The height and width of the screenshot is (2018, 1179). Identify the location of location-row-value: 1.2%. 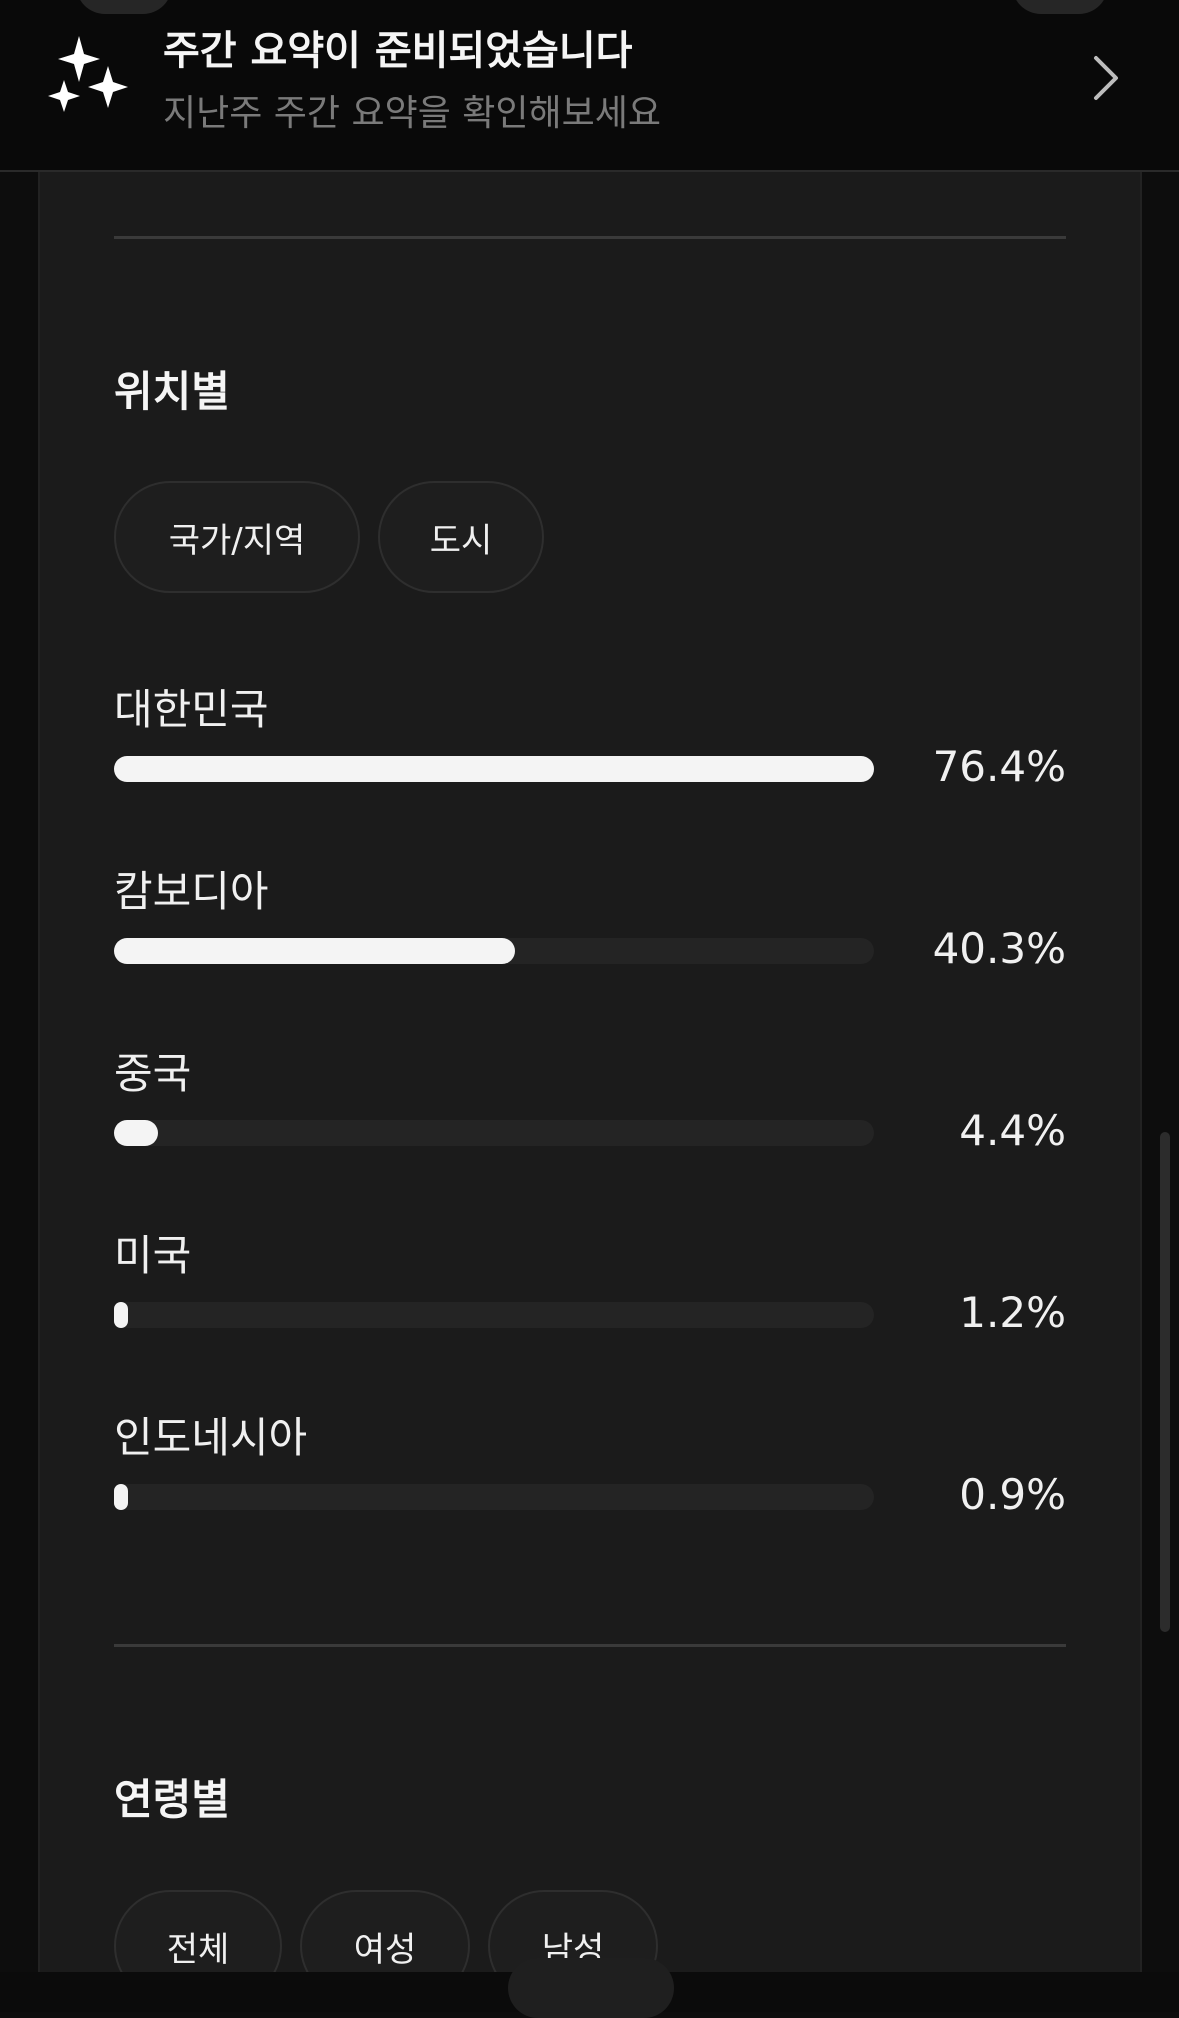
(1012, 1312).